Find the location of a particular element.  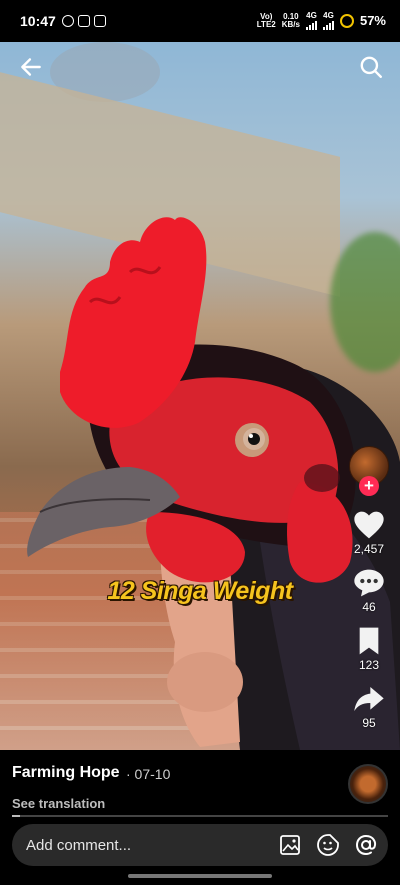

emoji-sticker-icon is located at coordinates (328, 845).